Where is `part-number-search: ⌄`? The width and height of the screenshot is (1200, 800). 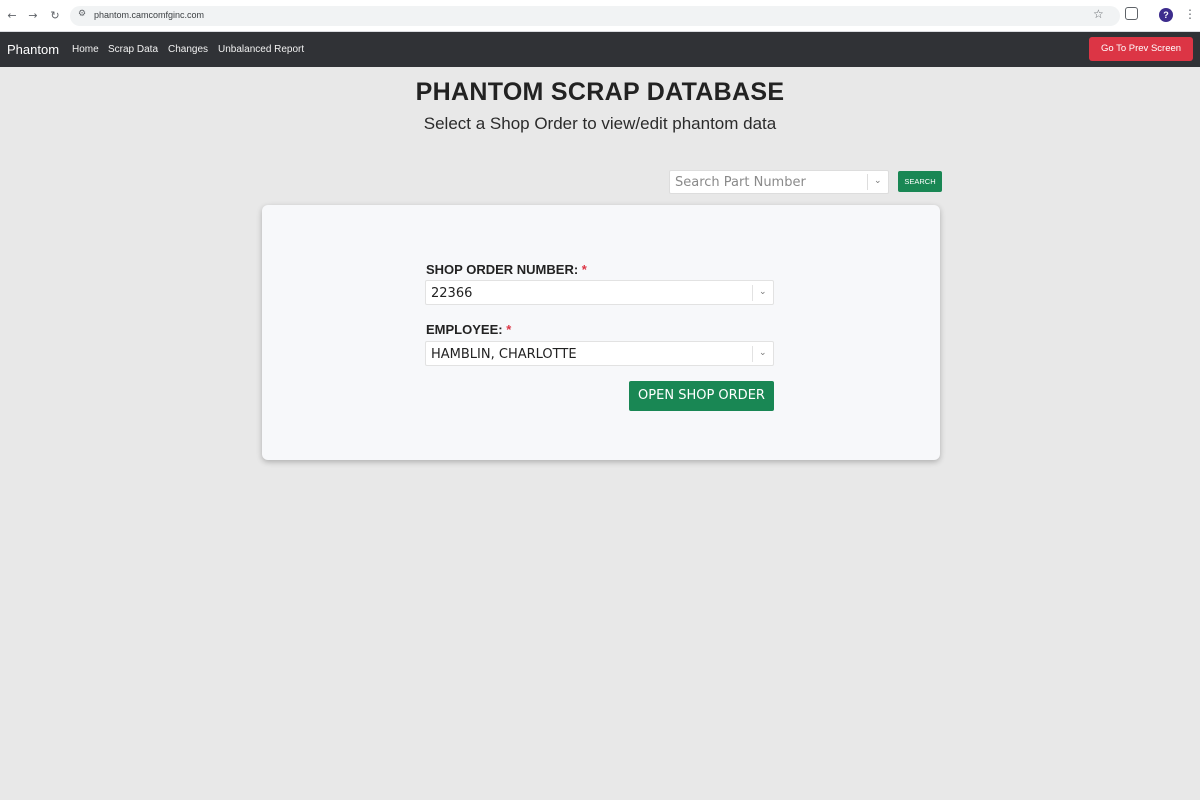 part-number-search: ⌄ is located at coordinates (779, 182).